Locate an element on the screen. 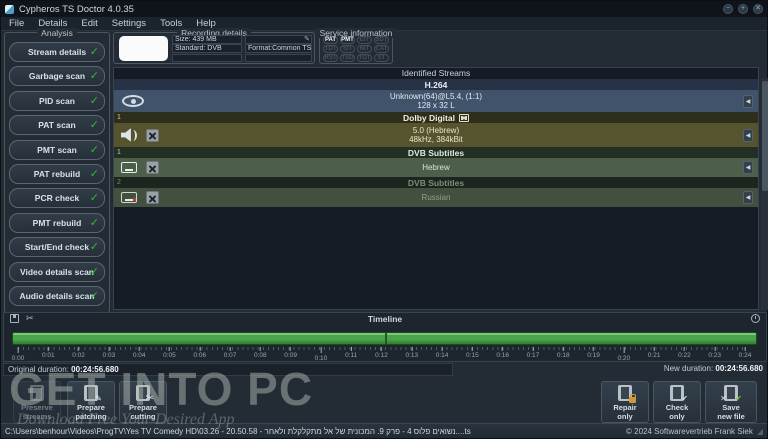 The height and width of the screenshot is (439, 768). prepare-cutting-button: ✂ Prepare cutting is located at coordinates (143, 402).